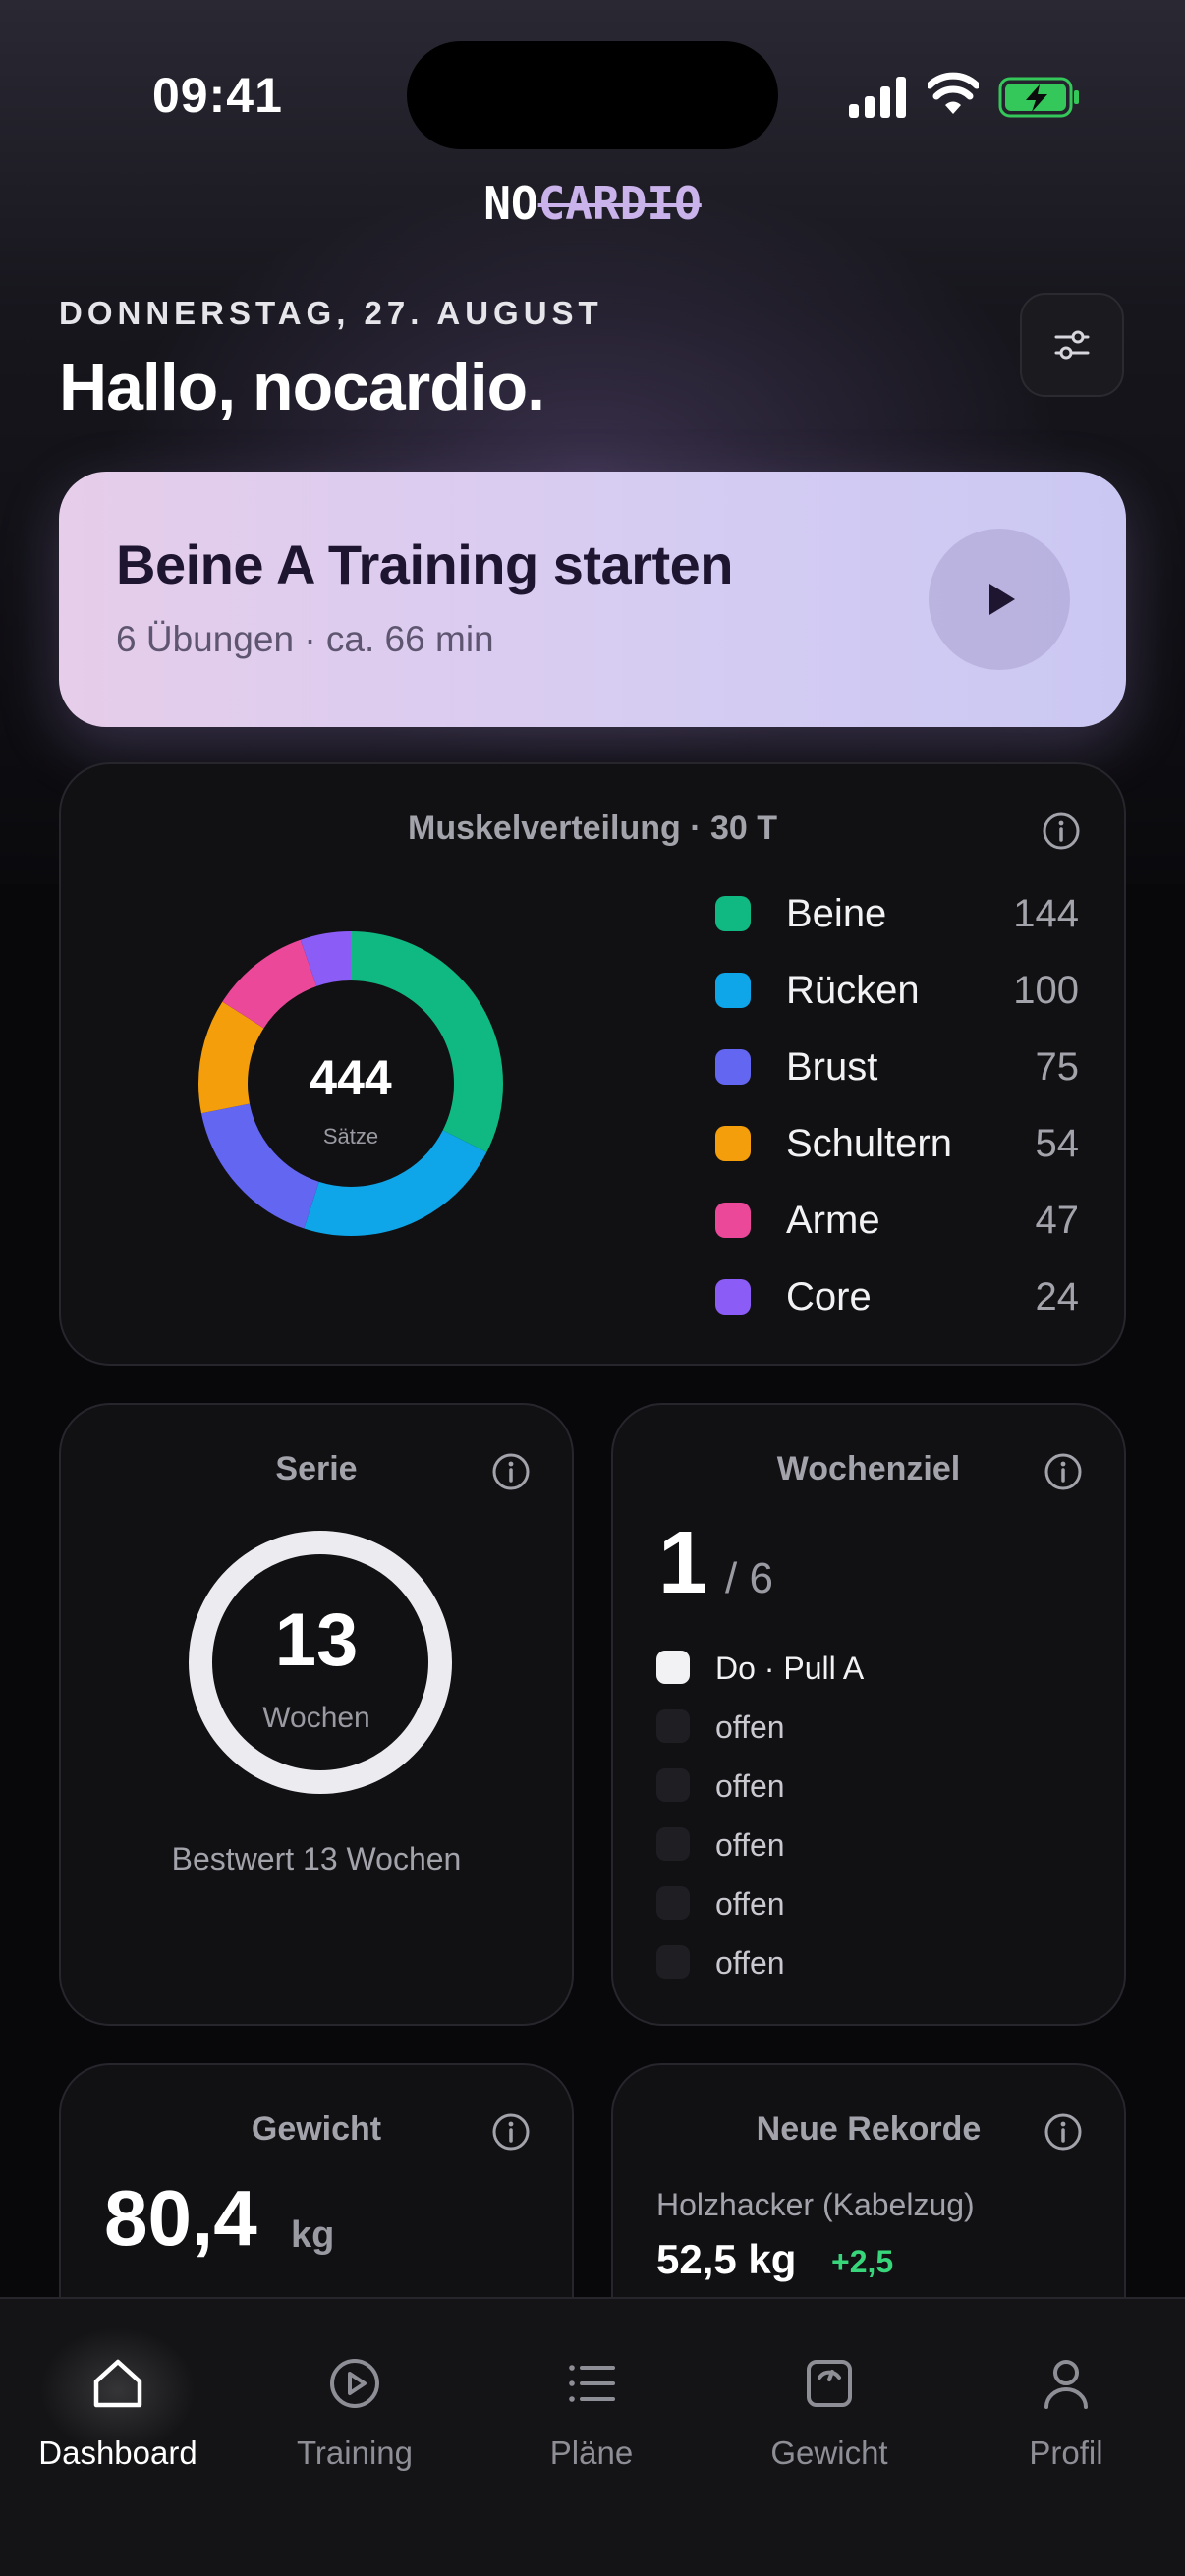  Describe the element at coordinates (829, 1296) in the screenshot. I see `legend-name: Core` at that location.